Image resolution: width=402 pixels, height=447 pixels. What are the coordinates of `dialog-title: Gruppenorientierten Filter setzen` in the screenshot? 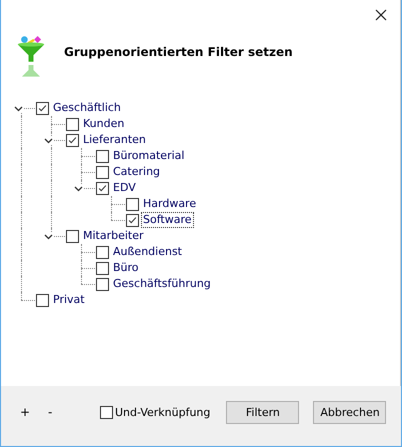 It's located at (178, 52).